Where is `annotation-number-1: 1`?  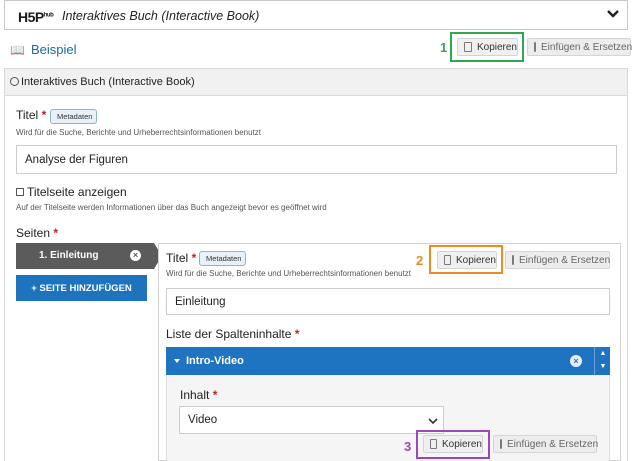
annotation-number-1: 1 is located at coordinates (444, 47).